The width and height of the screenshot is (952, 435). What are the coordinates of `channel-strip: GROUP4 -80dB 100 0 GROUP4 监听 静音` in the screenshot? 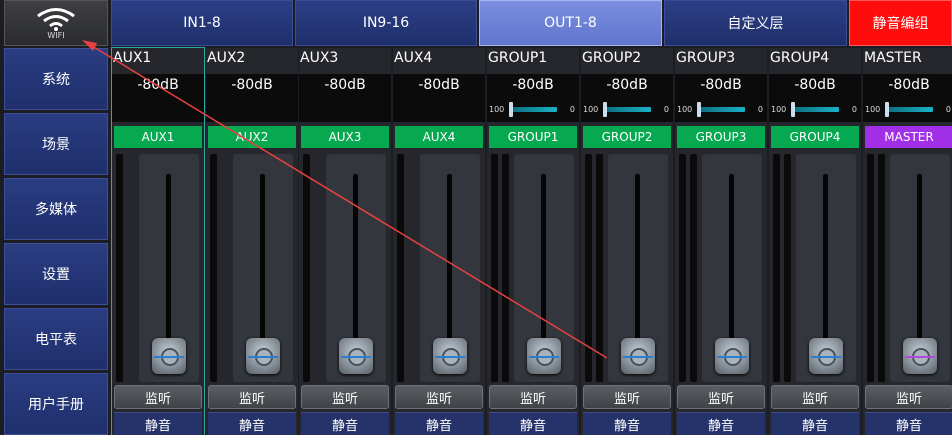 It's located at (815, 241).